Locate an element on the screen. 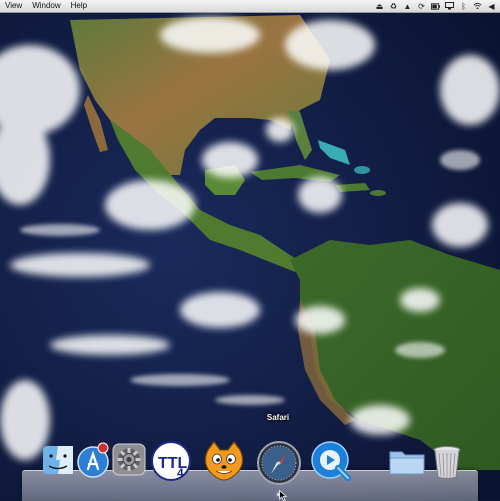 This screenshot has width=500, height=501. dock-applications-folder is located at coordinates (407, 458).